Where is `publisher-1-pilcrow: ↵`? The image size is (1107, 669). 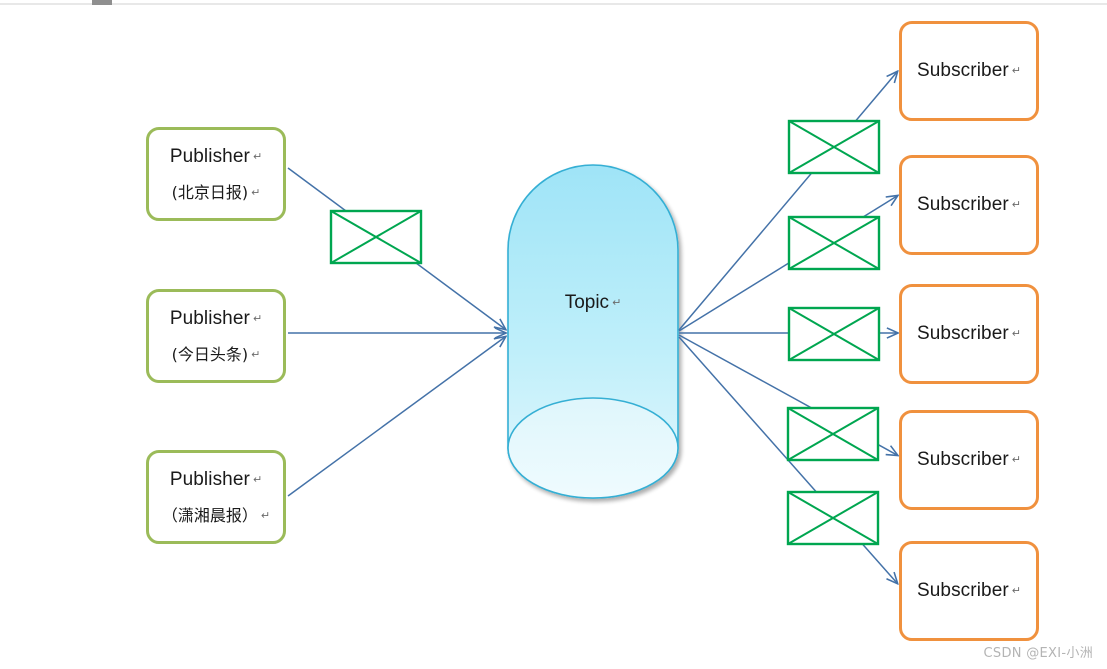 publisher-1-pilcrow: ↵ is located at coordinates (257, 156).